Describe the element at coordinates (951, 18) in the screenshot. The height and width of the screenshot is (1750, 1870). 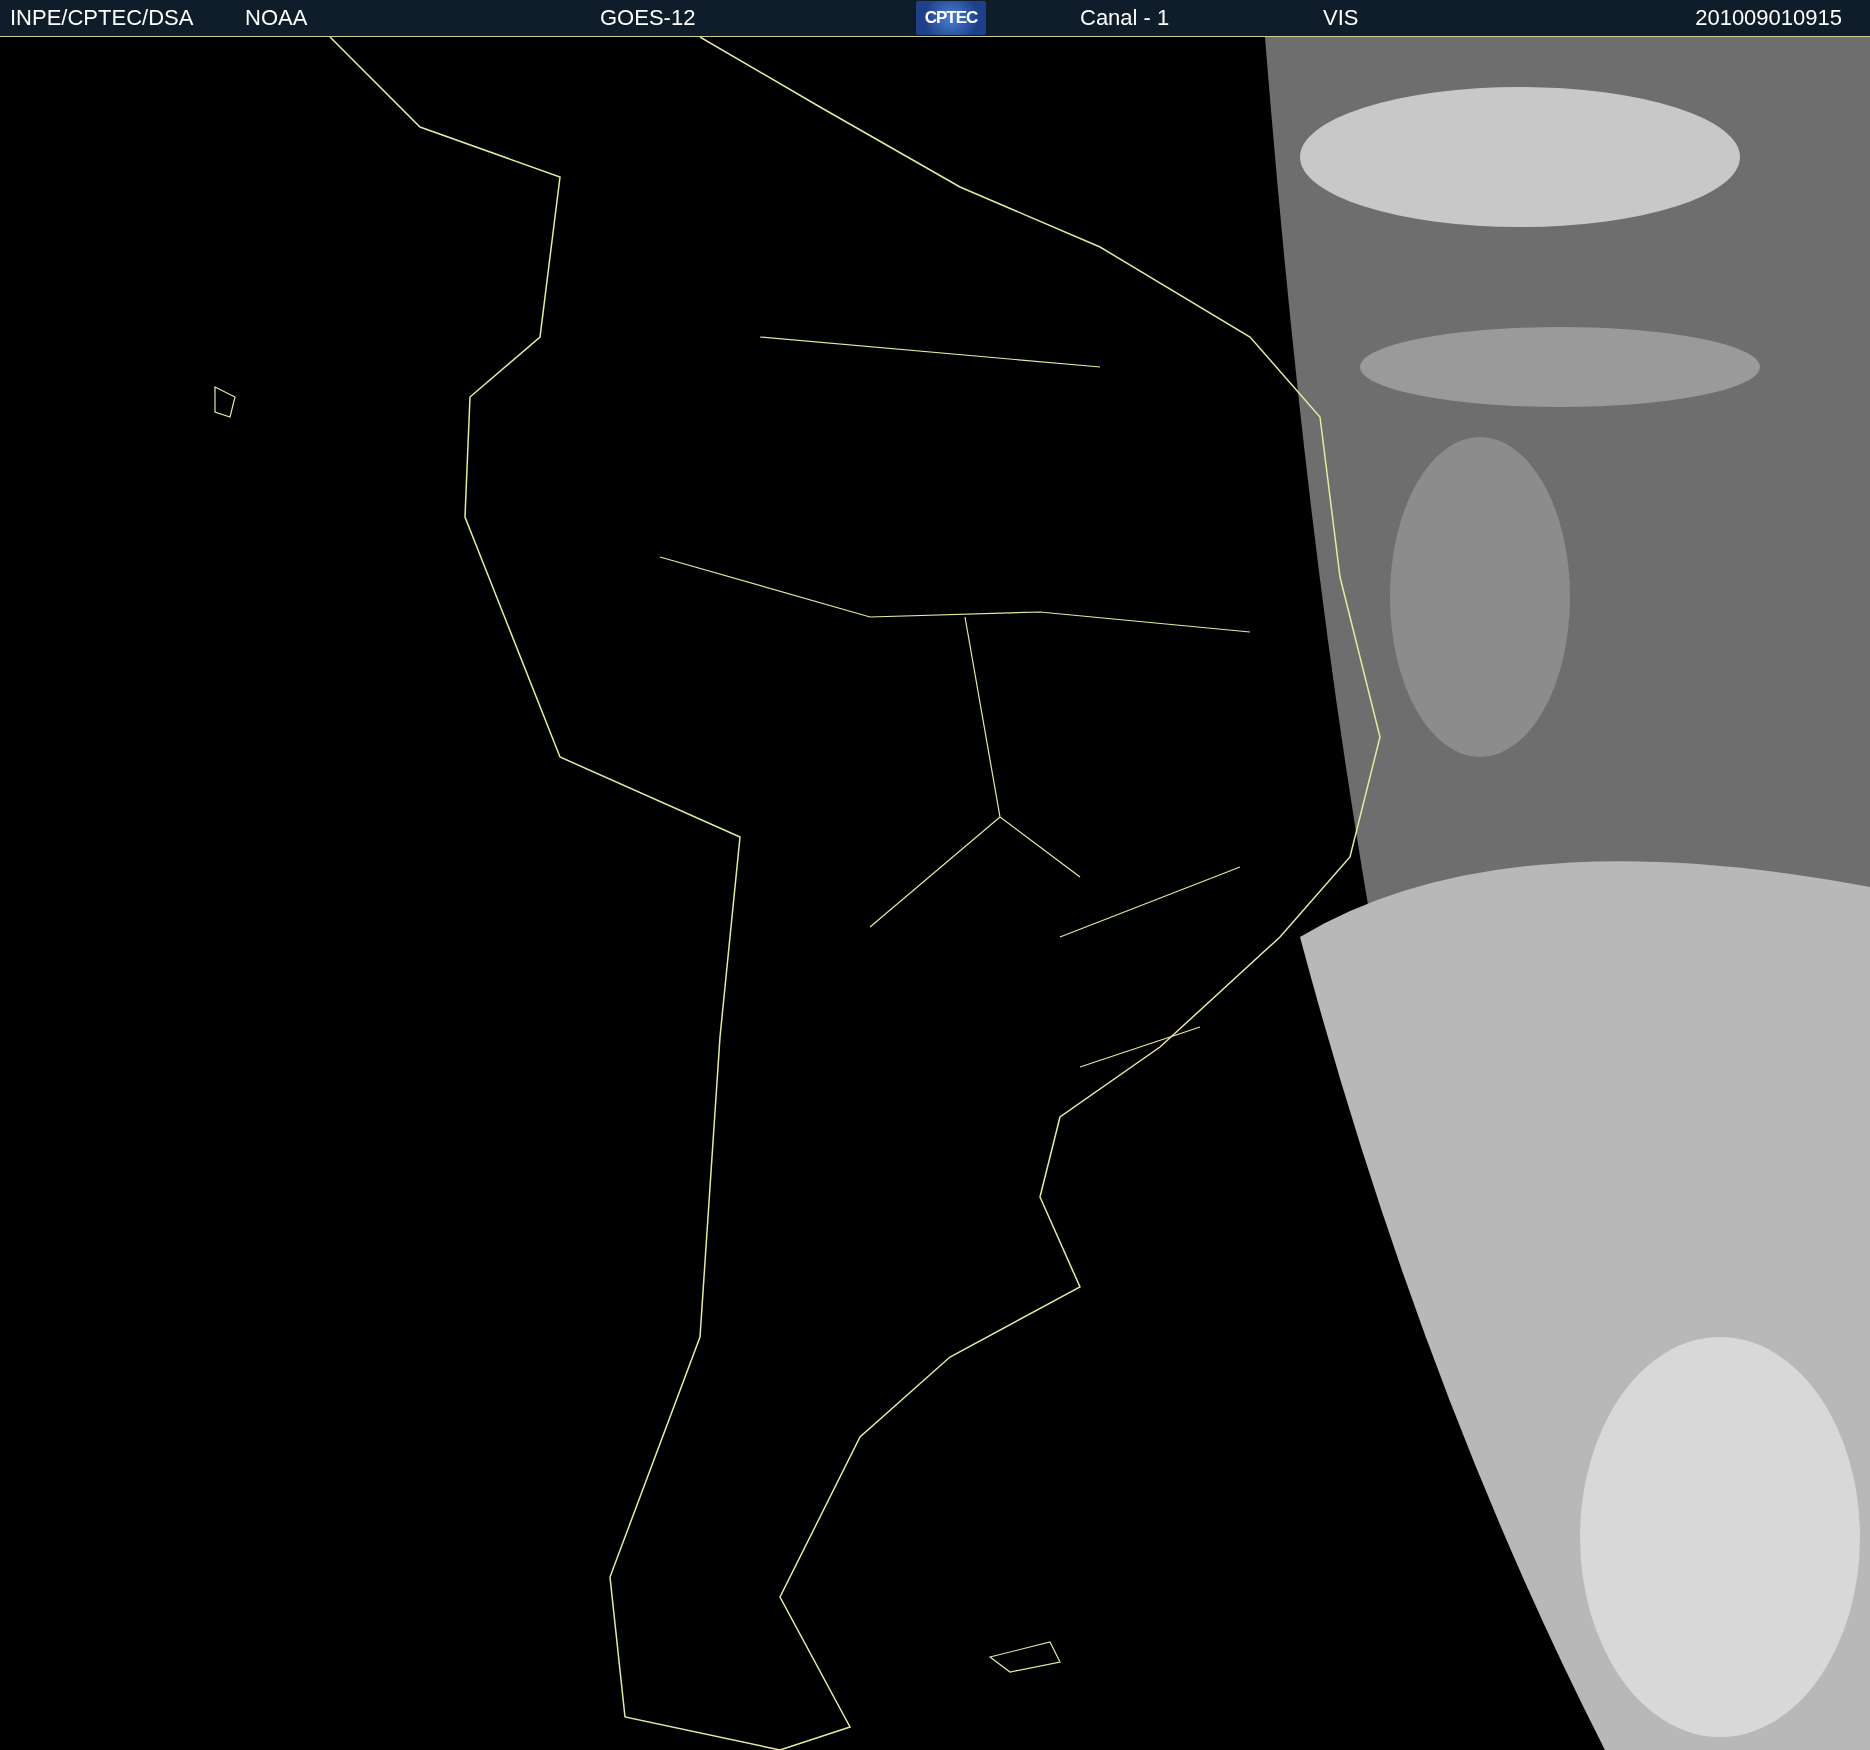
I see `logo: CPTEC` at that location.